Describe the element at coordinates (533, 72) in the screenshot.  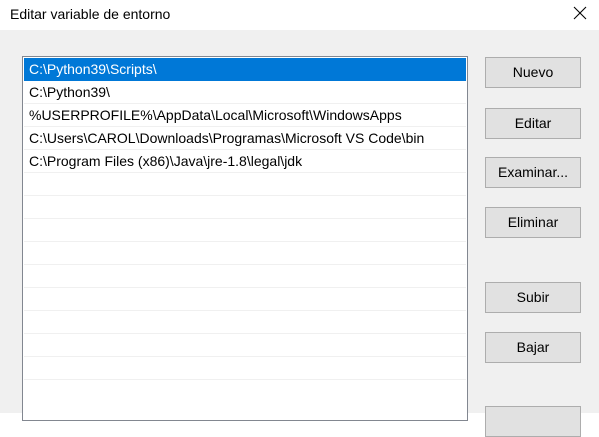
I see `new-button: Nuevo` at that location.